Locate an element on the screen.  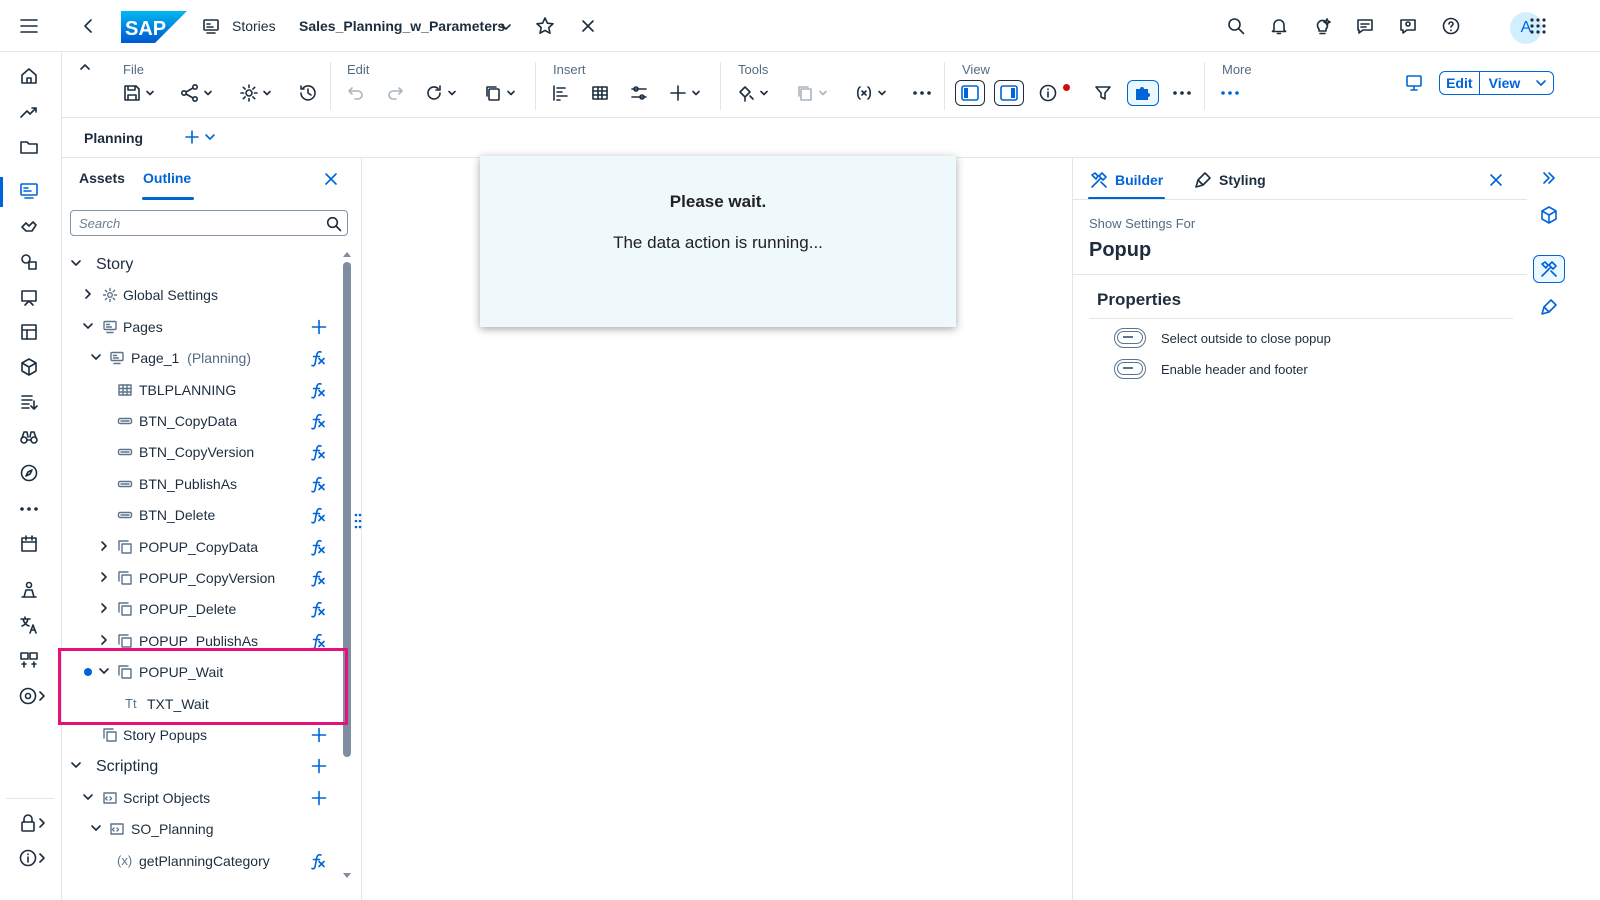
tab-styling: Styling is located at coordinates (1229, 180).